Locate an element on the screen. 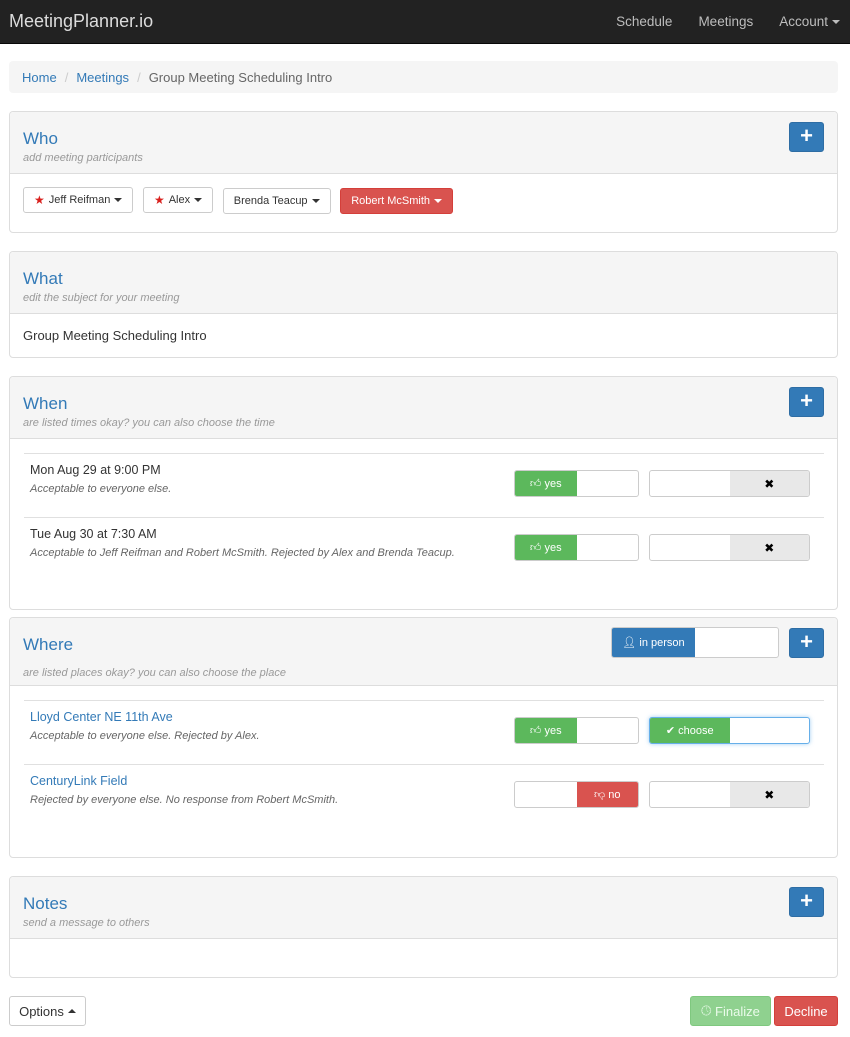 The width and height of the screenshot is (850, 1037). caret-up-icon is located at coordinates (71, 1011).